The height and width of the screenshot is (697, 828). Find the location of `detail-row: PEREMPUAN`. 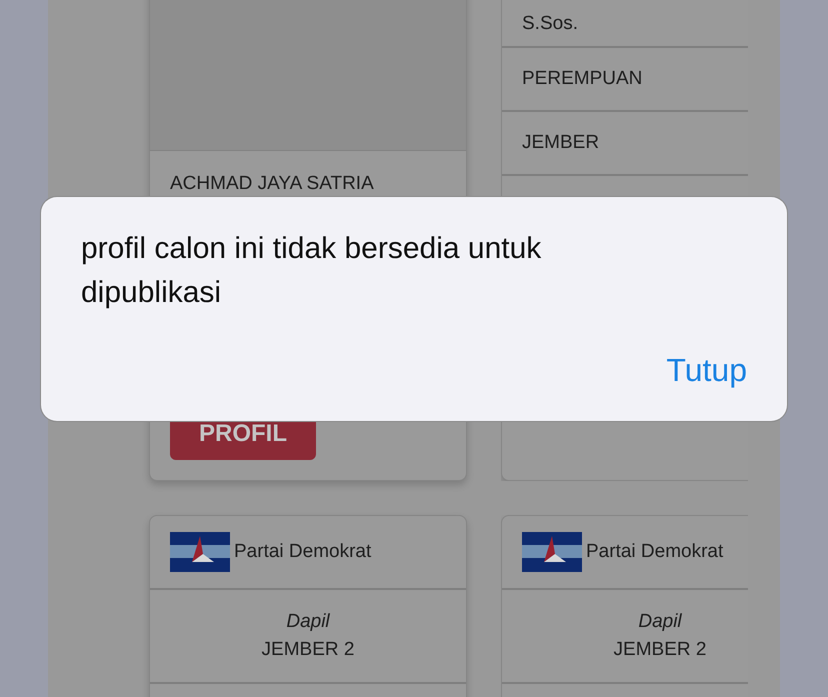

detail-row: PEREMPUAN is located at coordinates (625, 80).